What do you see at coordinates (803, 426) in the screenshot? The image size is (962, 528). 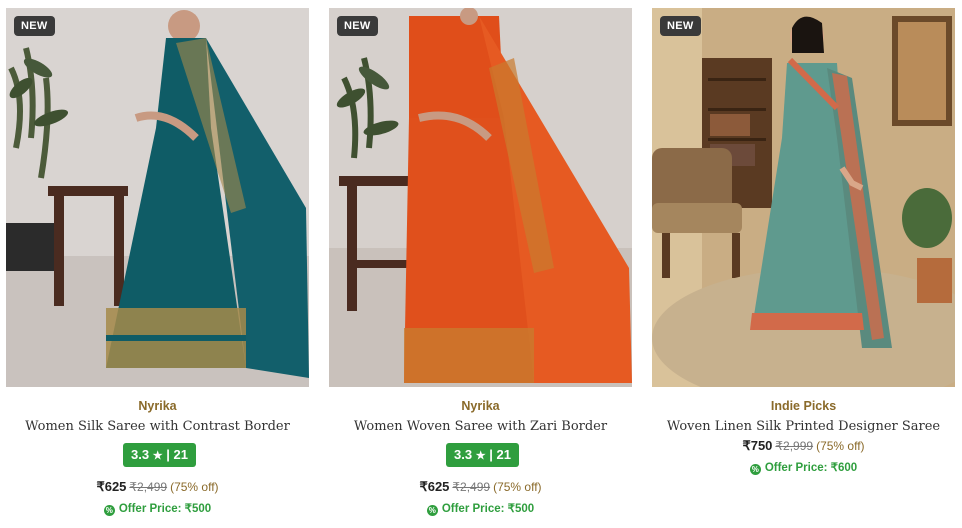 I see `product-title: Woven Linen Silk Printed Designer Saree` at bounding box center [803, 426].